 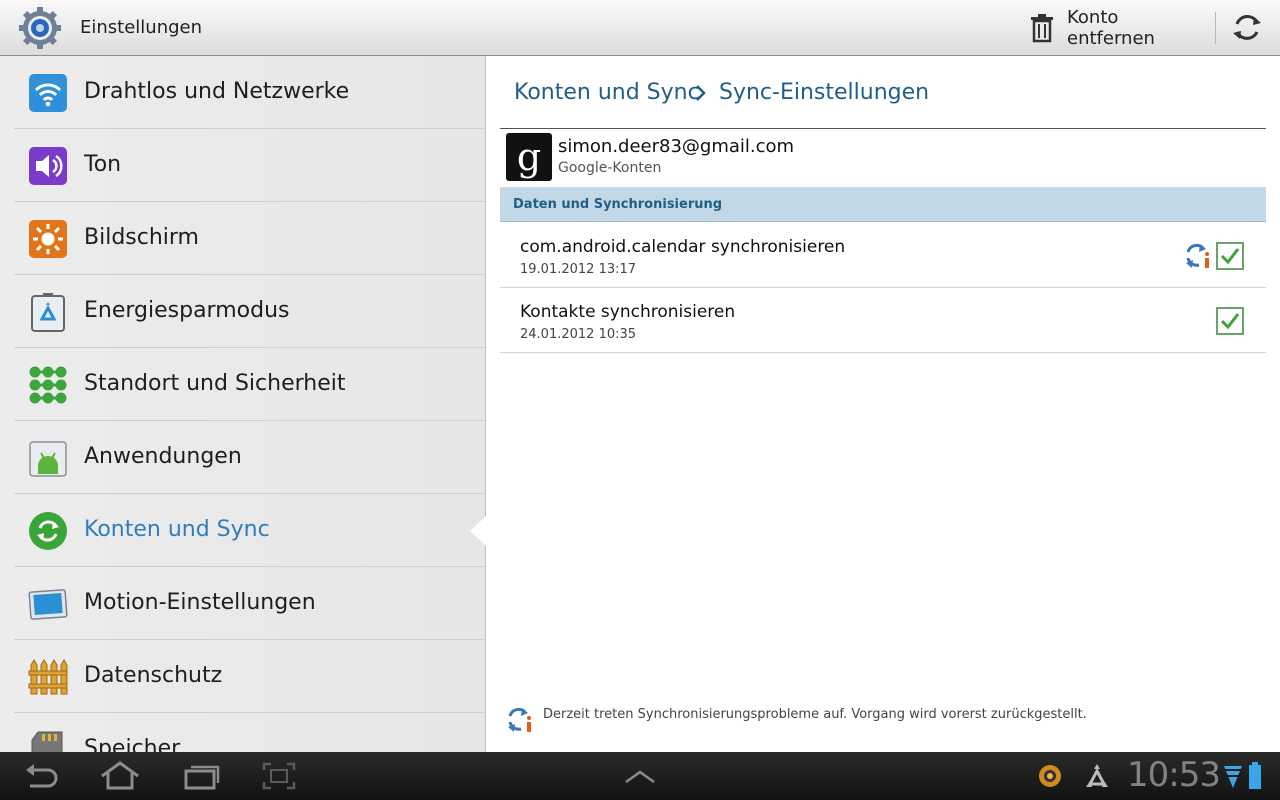 What do you see at coordinates (683, 247) in the screenshot?
I see `sync-item-title: com.android.calendar synchronisieren` at bounding box center [683, 247].